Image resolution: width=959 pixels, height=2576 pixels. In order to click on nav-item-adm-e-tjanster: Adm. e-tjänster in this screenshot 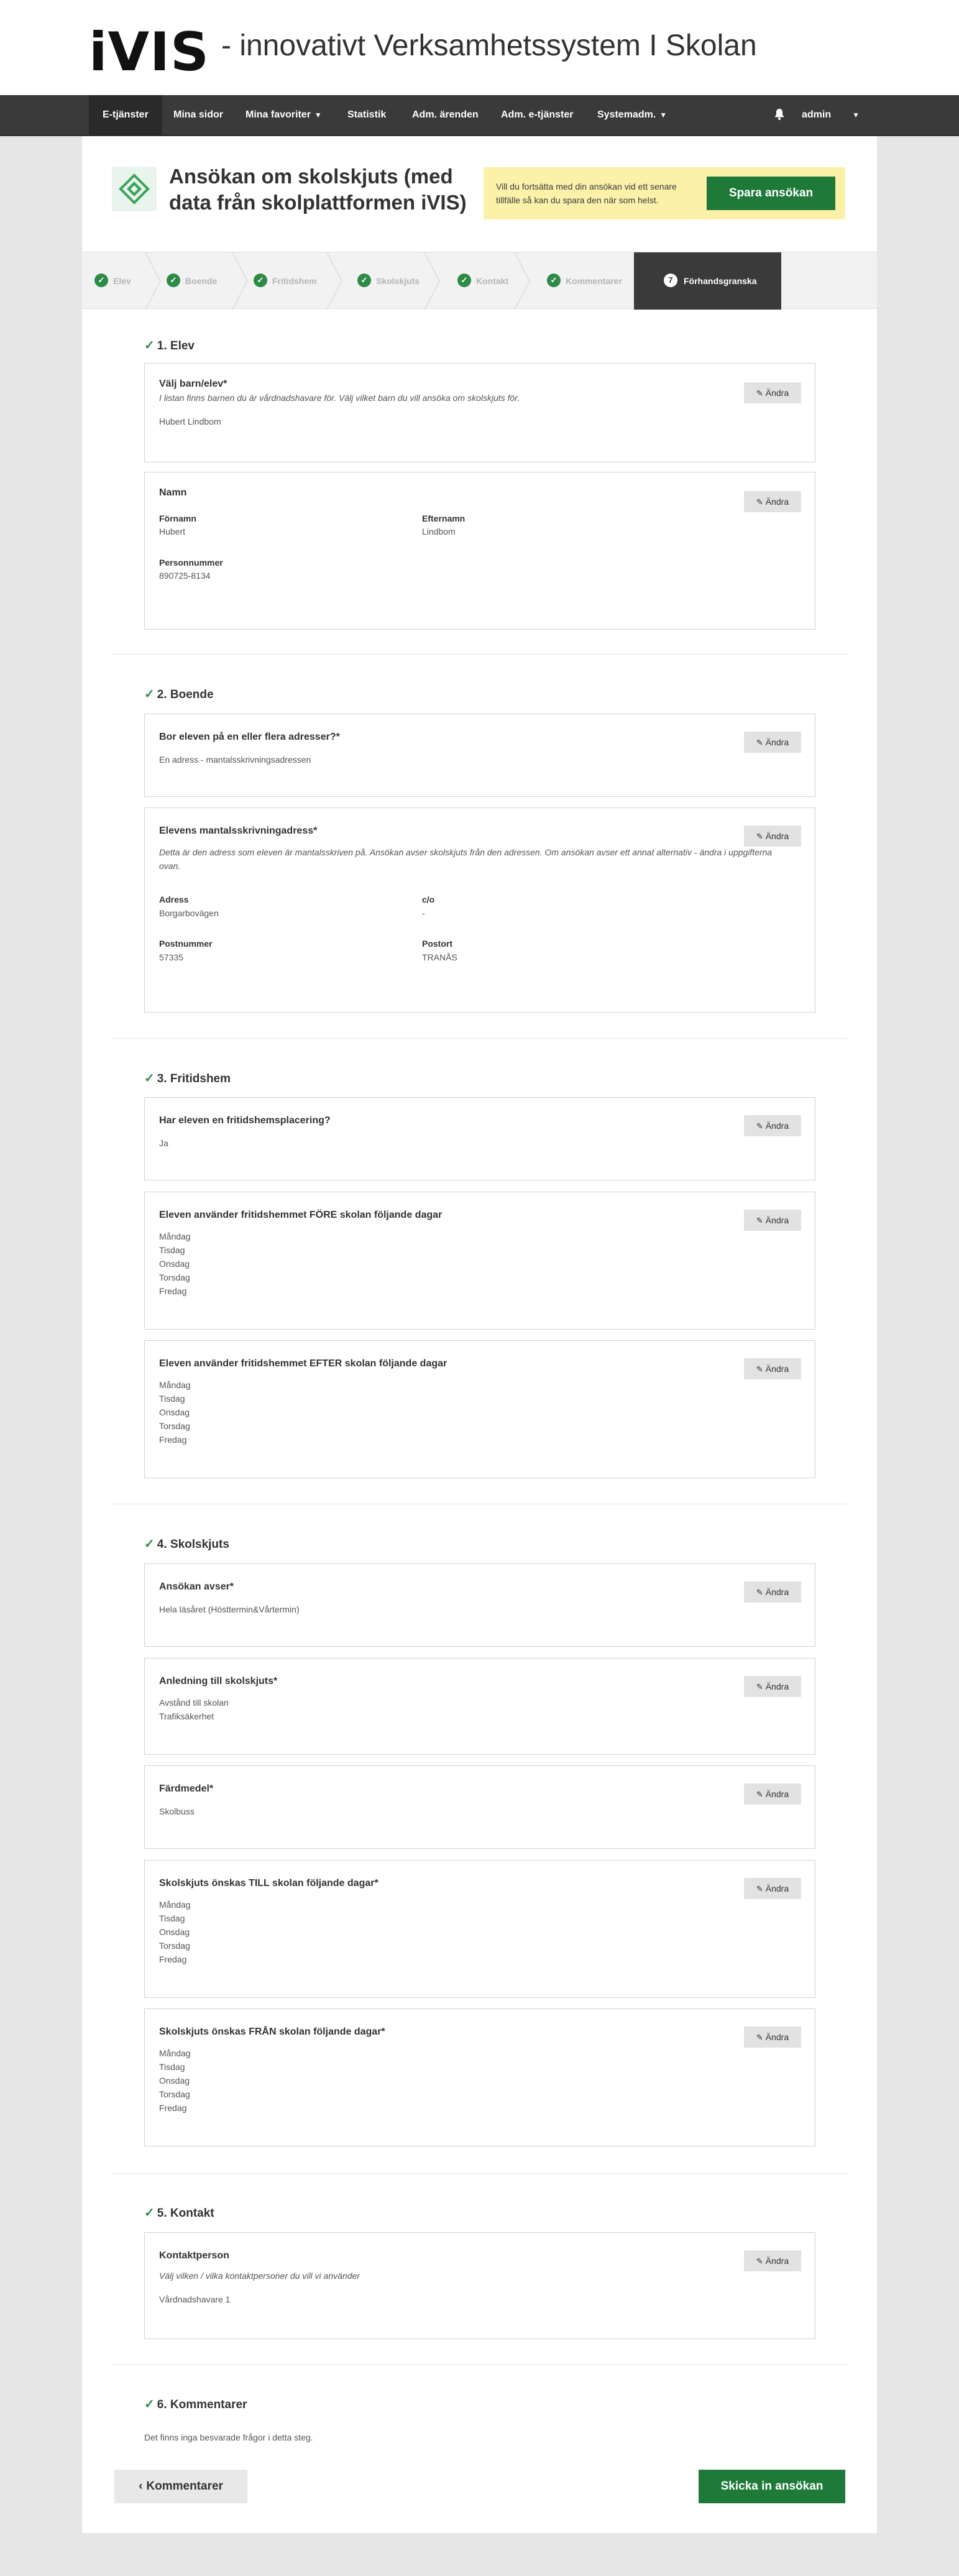, I will do `click(537, 115)`.